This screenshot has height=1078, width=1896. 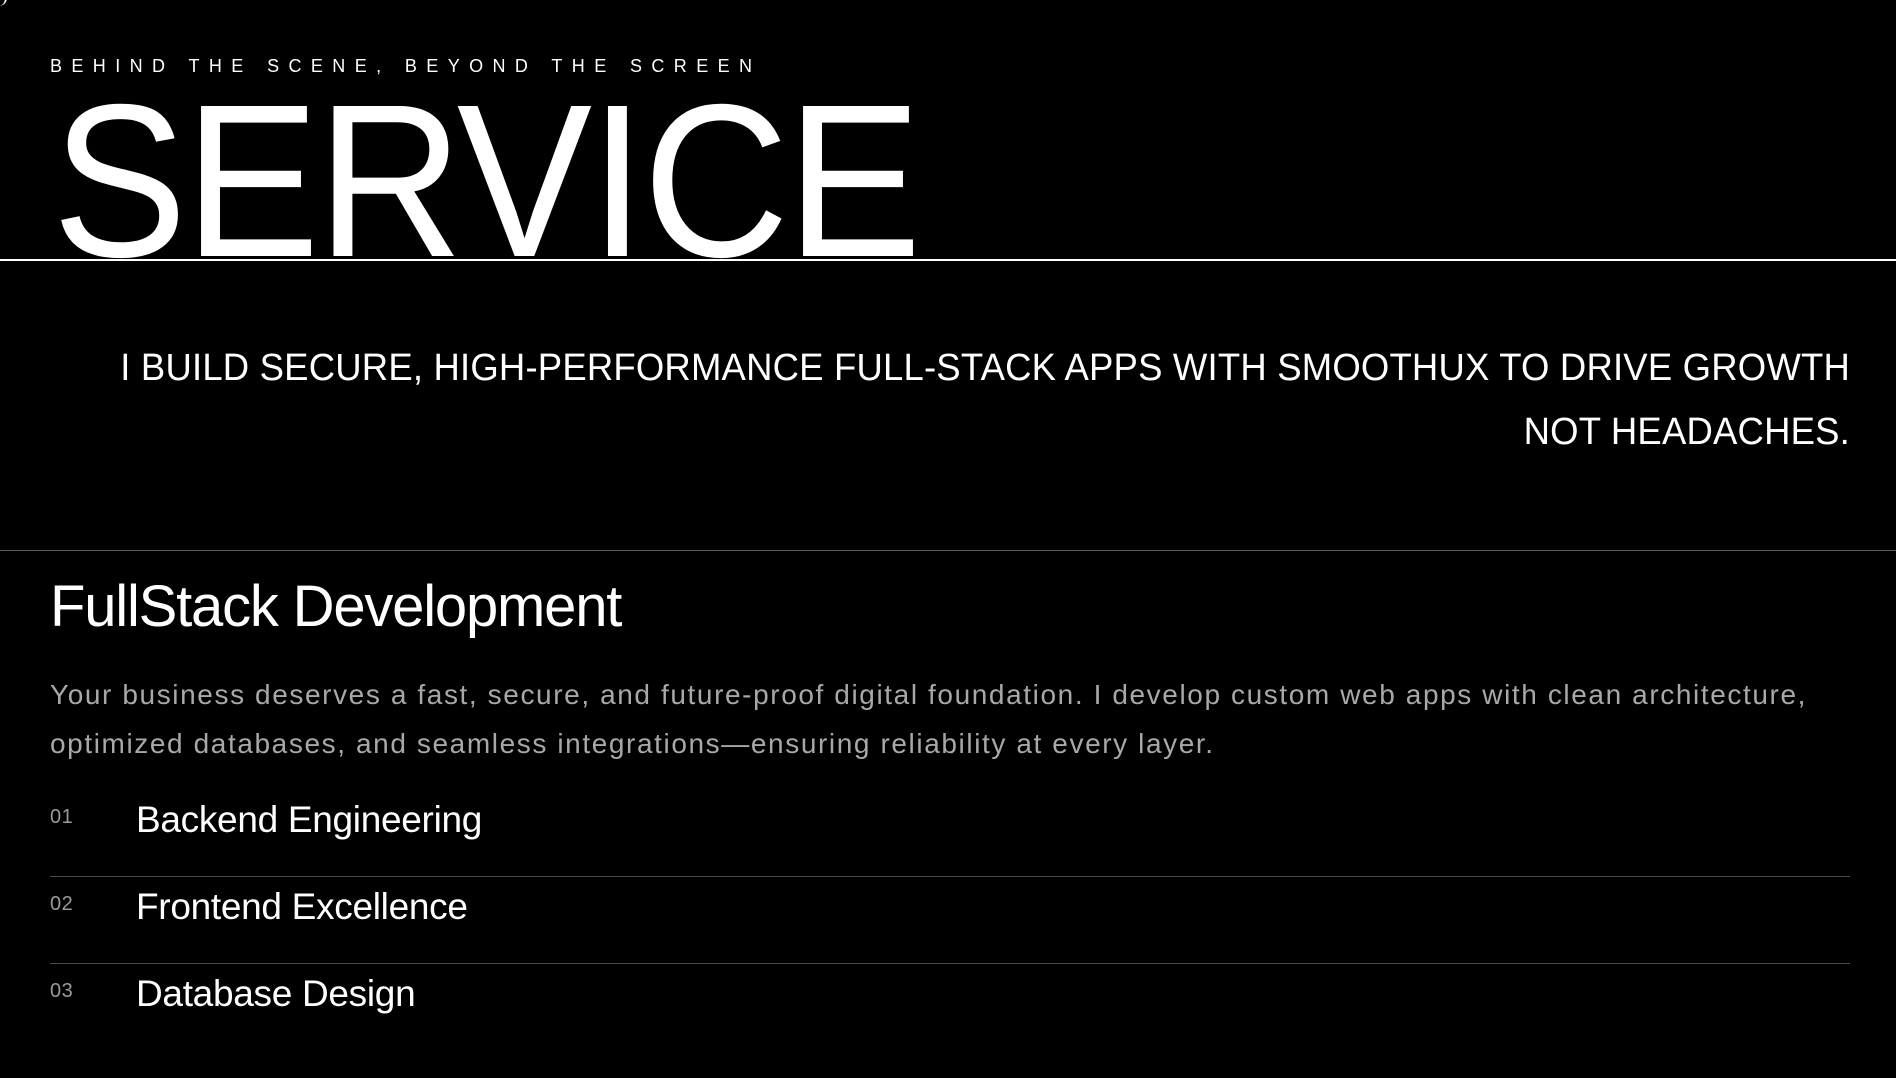 What do you see at coordinates (336, 606) in the screenshot?
I see `service-title: FullStack Development` at bounding box center [336, 606].